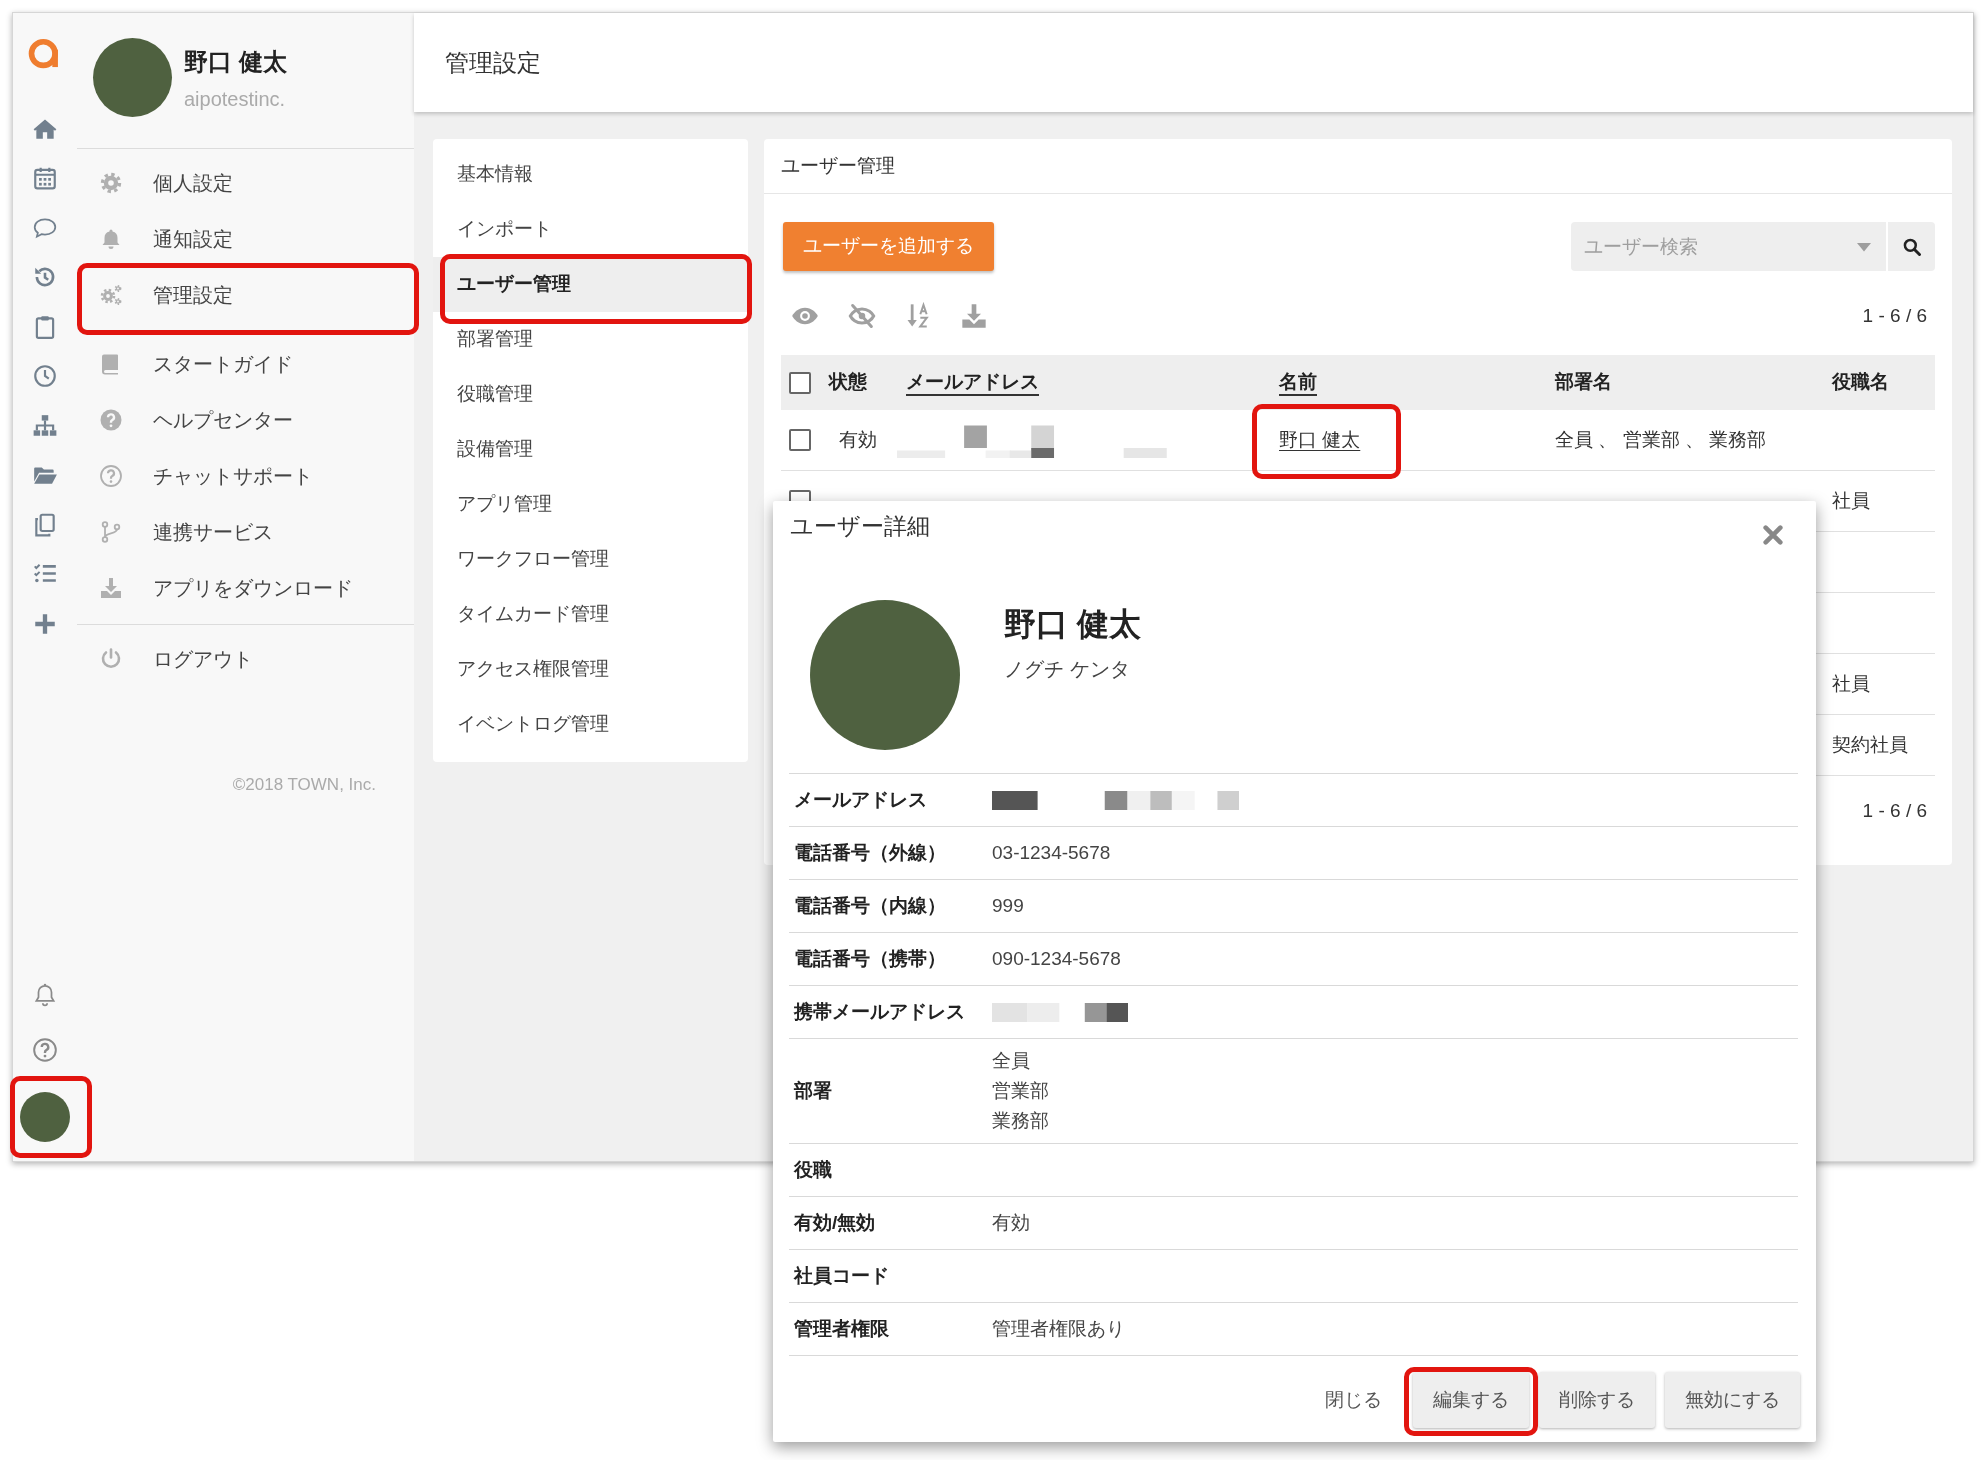 The height and width of the screenshot is (1460, 1988). Describe the element at coordinates (45, 376) in the screenshot. I see `clock-icon` at that location.